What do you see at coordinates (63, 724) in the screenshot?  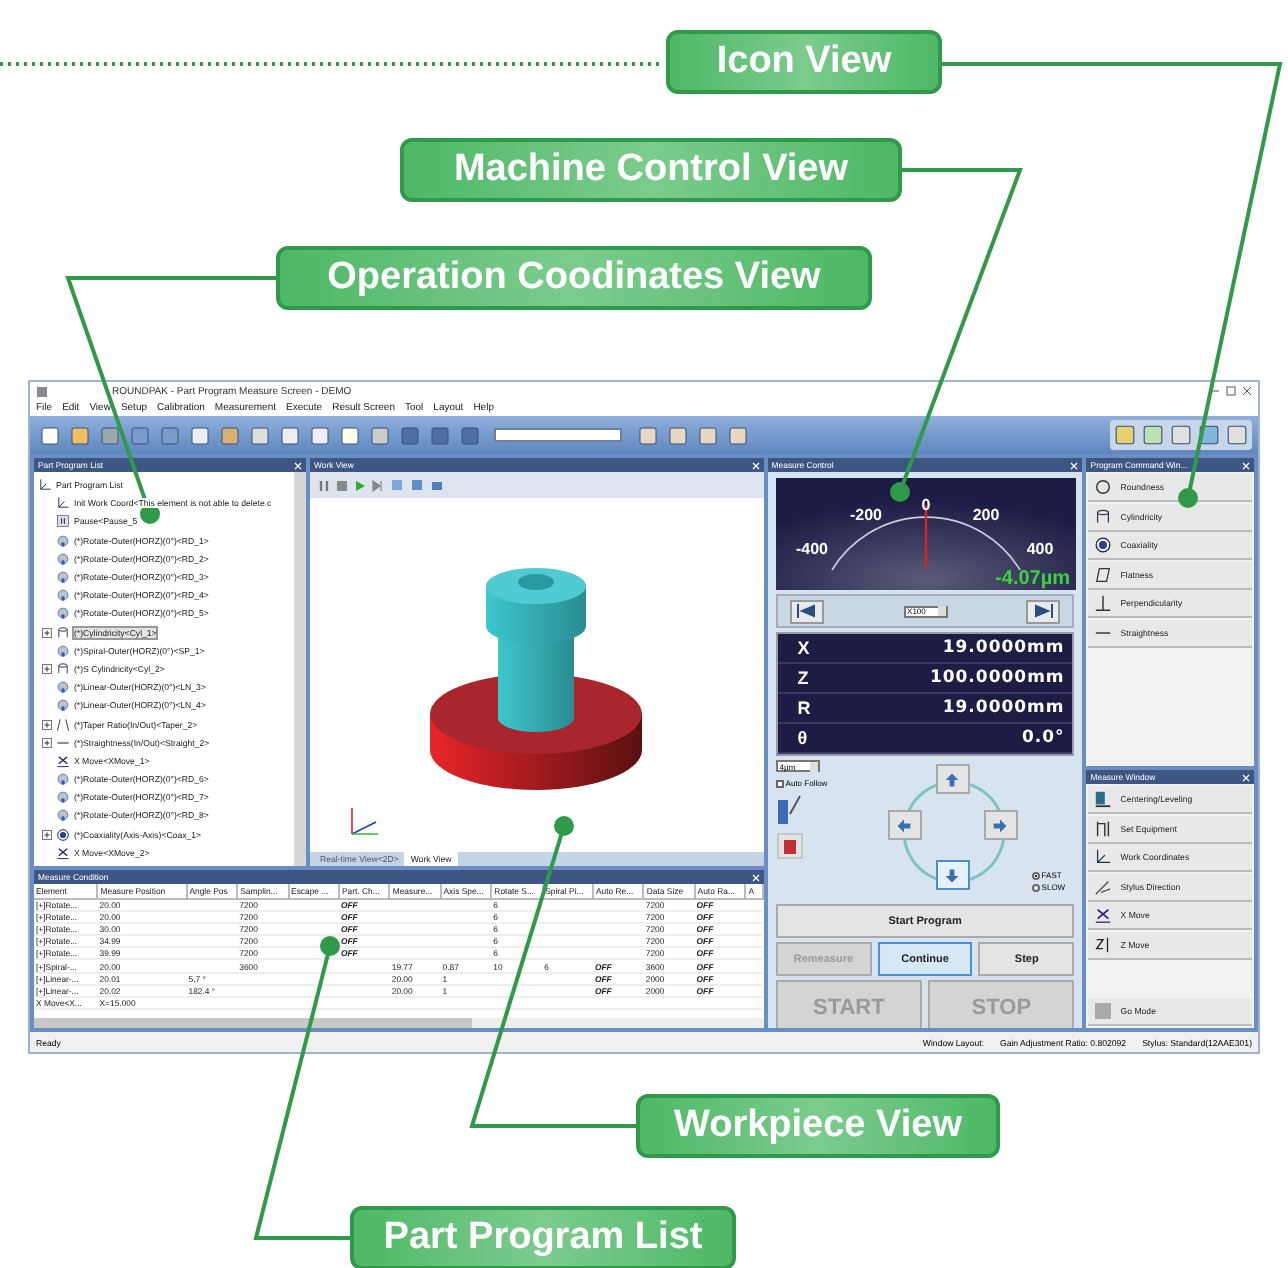 I see `taper-icon` at bounding box center [63, 724].